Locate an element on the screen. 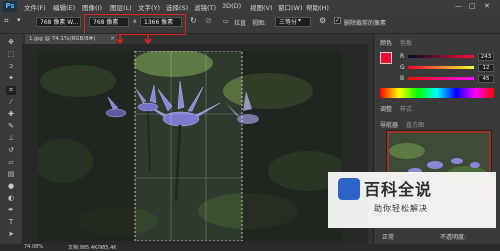  history-brush-icon: ↺ is located at coordinates (11, 150).